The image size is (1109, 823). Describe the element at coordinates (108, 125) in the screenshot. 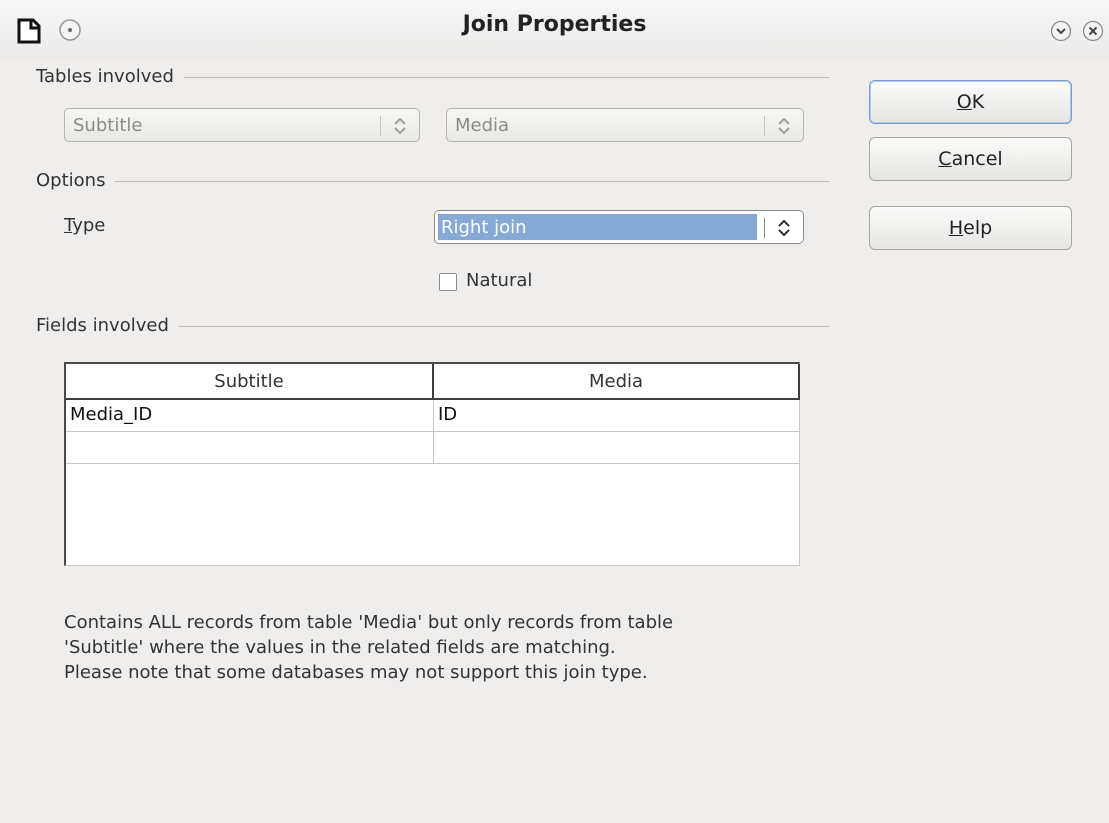

I see `left-table-value: Subtitle` at that location.